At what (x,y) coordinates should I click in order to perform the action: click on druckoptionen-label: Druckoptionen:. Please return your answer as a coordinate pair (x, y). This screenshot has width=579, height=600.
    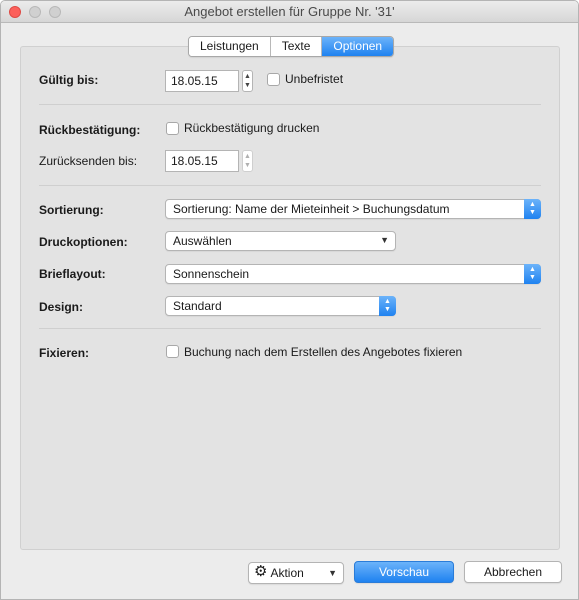
    Looking at the image, I should click on (83, 242).